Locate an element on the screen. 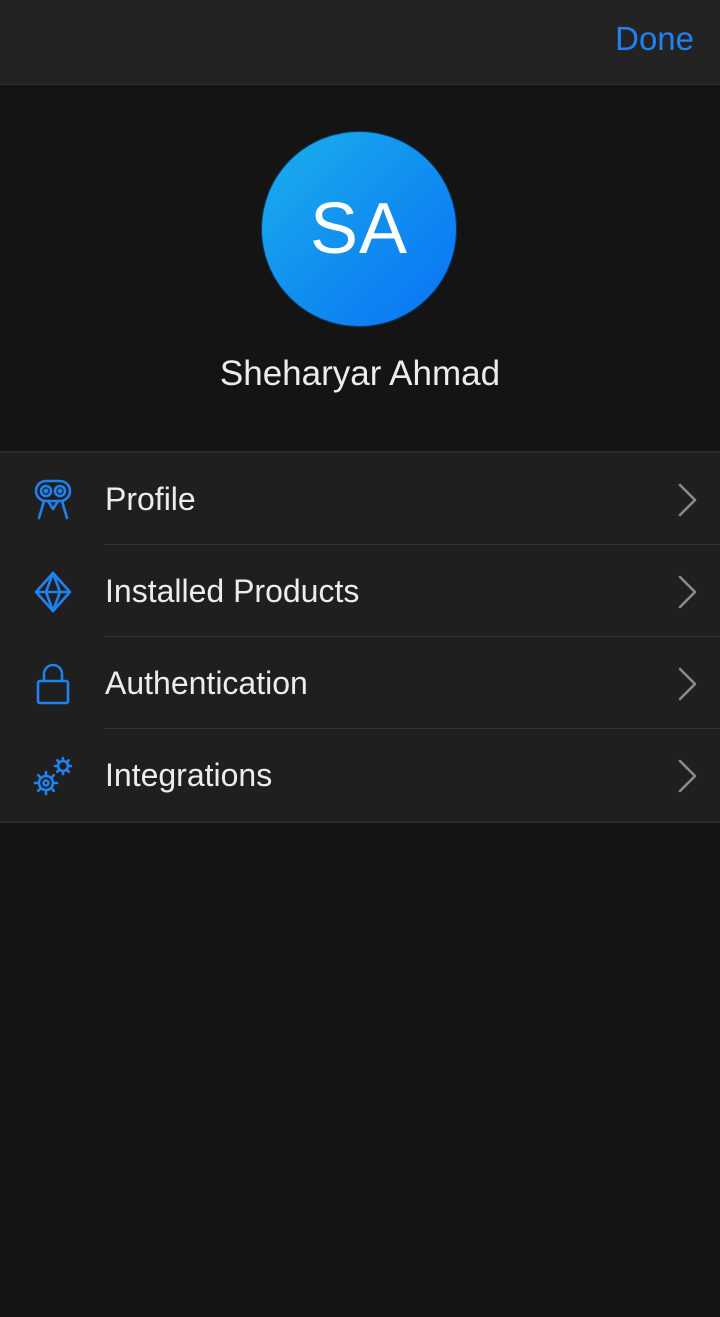 This screenshot has width=720, height=1317. avatar: SA is located at coordinates (359, 229).